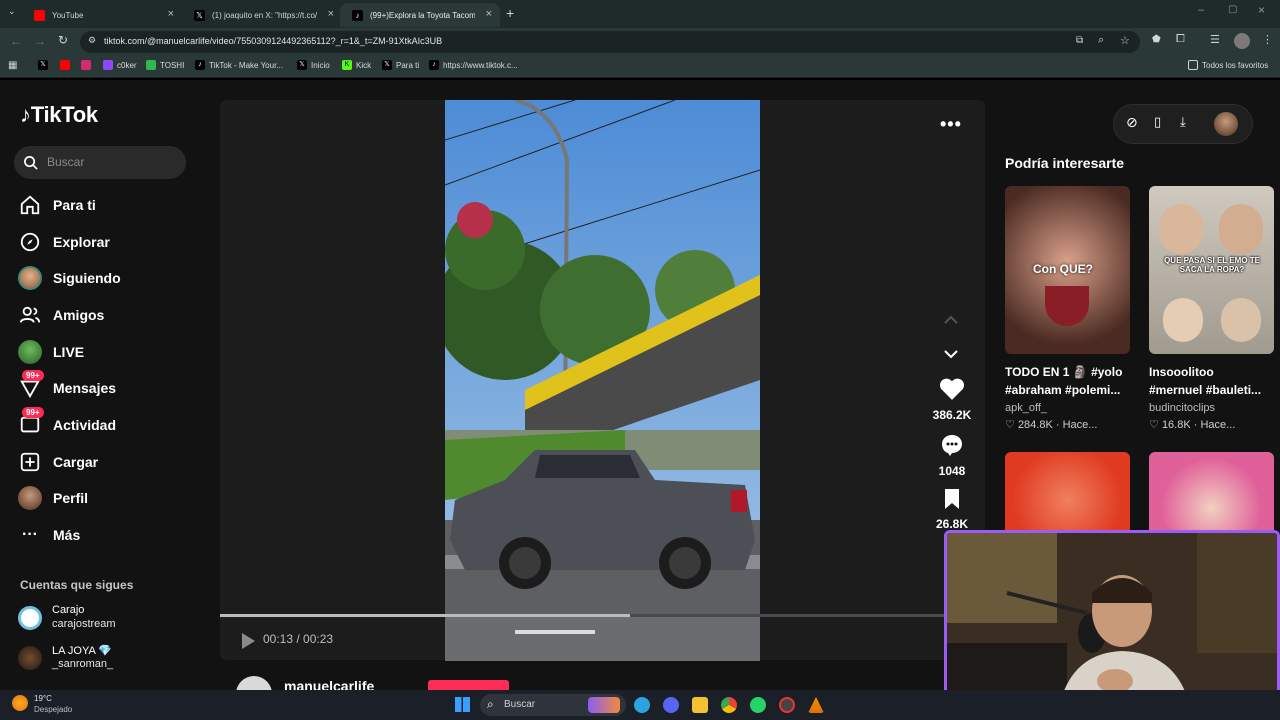 The height and width of the screenshot is (720, 1280). I want to click on nav-cargar: Cargar, so click(58, 462).